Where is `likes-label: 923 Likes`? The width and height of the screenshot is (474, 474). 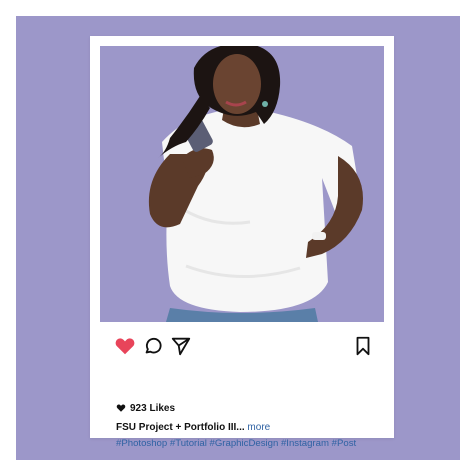 likes-label: 923 Likes is located at coordinates (153, 408).